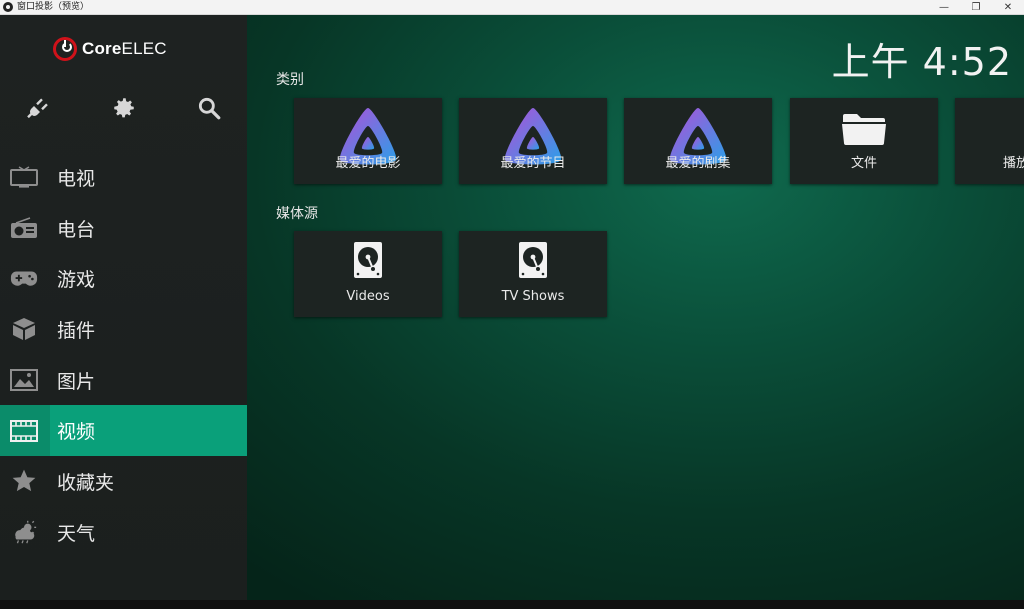 This screenshot has width=1024, height=609. What do you see at coordinates (698, 141) in the screenshot?
I see `tile-favourite-episodes: 最爱的剧集` at bounding box center [698, 141].